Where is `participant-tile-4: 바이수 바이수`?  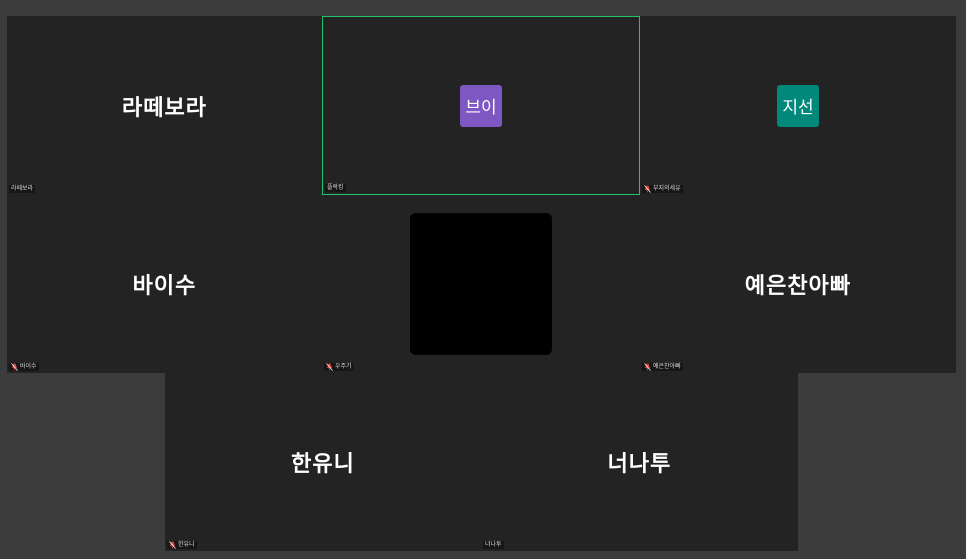
participant-tile-4: 바이수 바이수 is located at coordinates (164, 284).